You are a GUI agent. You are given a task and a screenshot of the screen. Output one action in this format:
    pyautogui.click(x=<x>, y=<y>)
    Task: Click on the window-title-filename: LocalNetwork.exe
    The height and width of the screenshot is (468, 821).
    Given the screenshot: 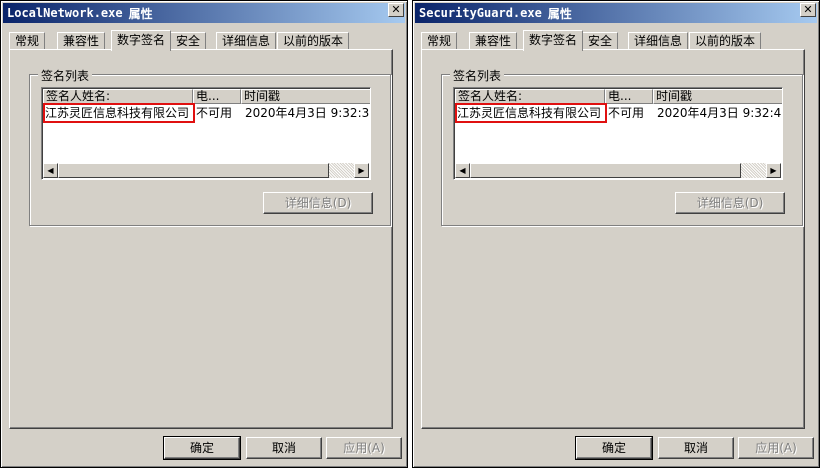 What is the action you would take?
    pyautogui.click(x=65, y=13)
    